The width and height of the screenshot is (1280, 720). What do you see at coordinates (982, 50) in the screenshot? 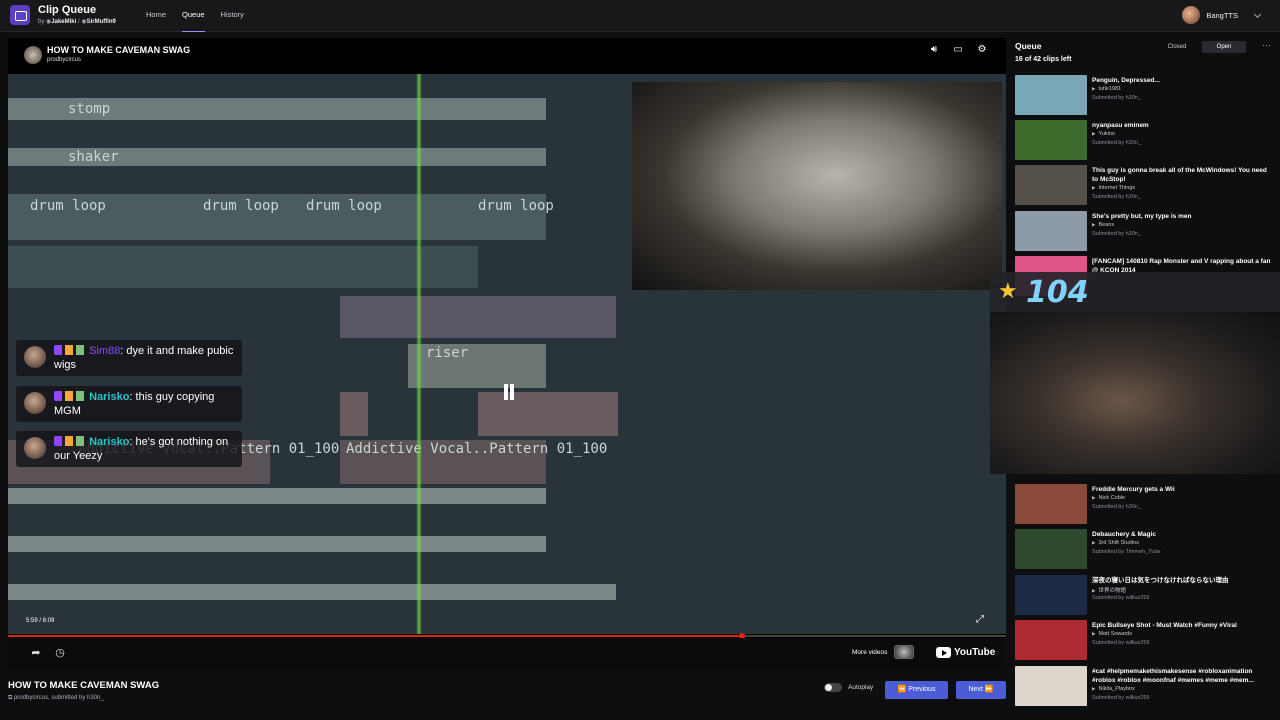
I see `settings-icon: ⚙` at bounding box center [982, 50].